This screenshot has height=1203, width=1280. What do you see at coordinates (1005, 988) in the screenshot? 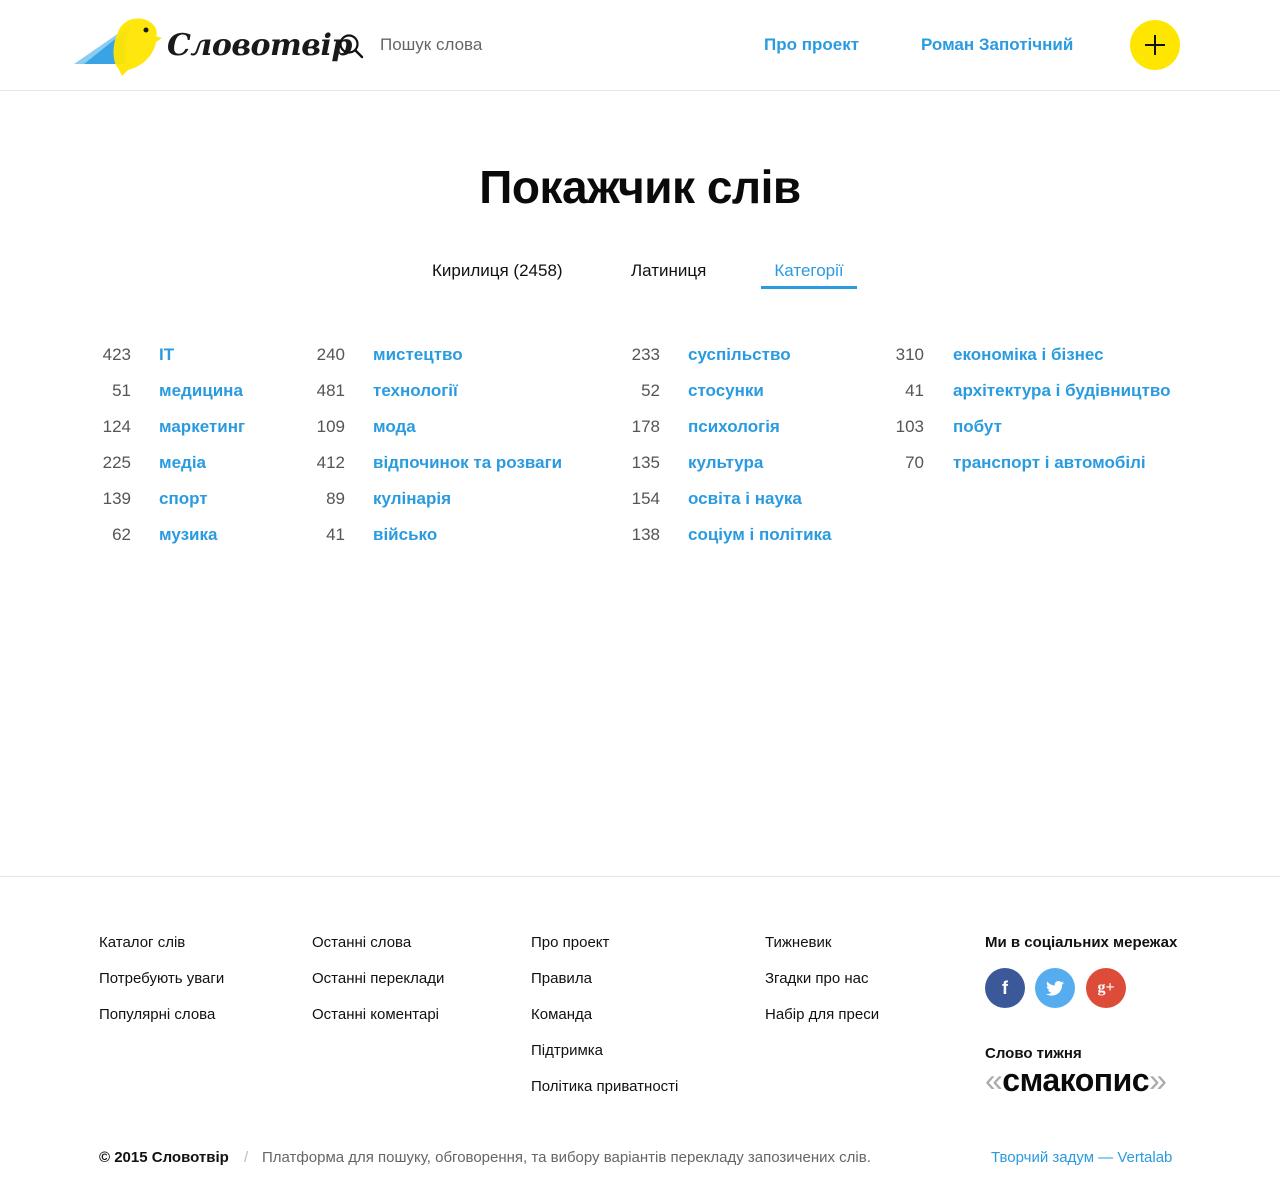
I see `facebook-icon: f` at bounding box center [1005, 988].